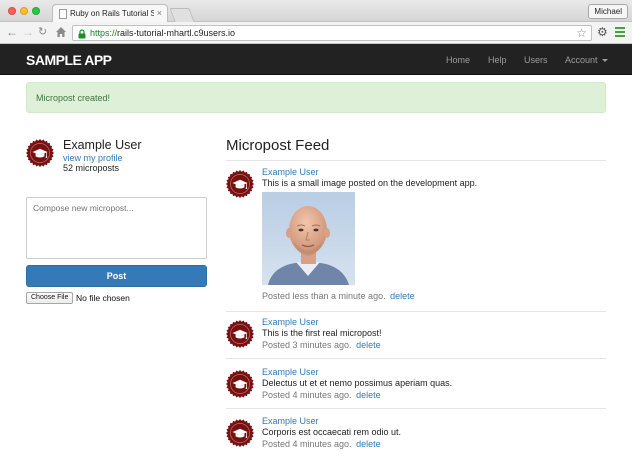 The image size is (632, 460). I want to click on user-gravatar-icon, so click(40, 153).